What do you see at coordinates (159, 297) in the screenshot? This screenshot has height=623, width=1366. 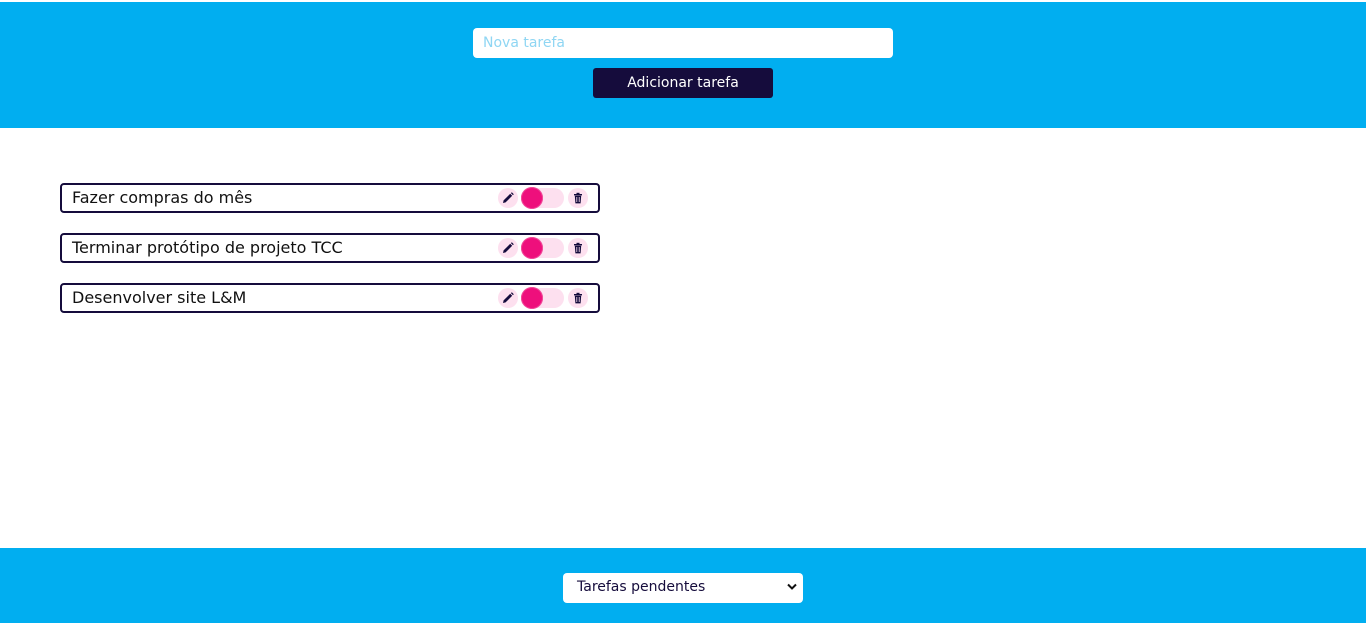 I see `task-text: Desenvolver site L&M` at bounding box center [159, 297].